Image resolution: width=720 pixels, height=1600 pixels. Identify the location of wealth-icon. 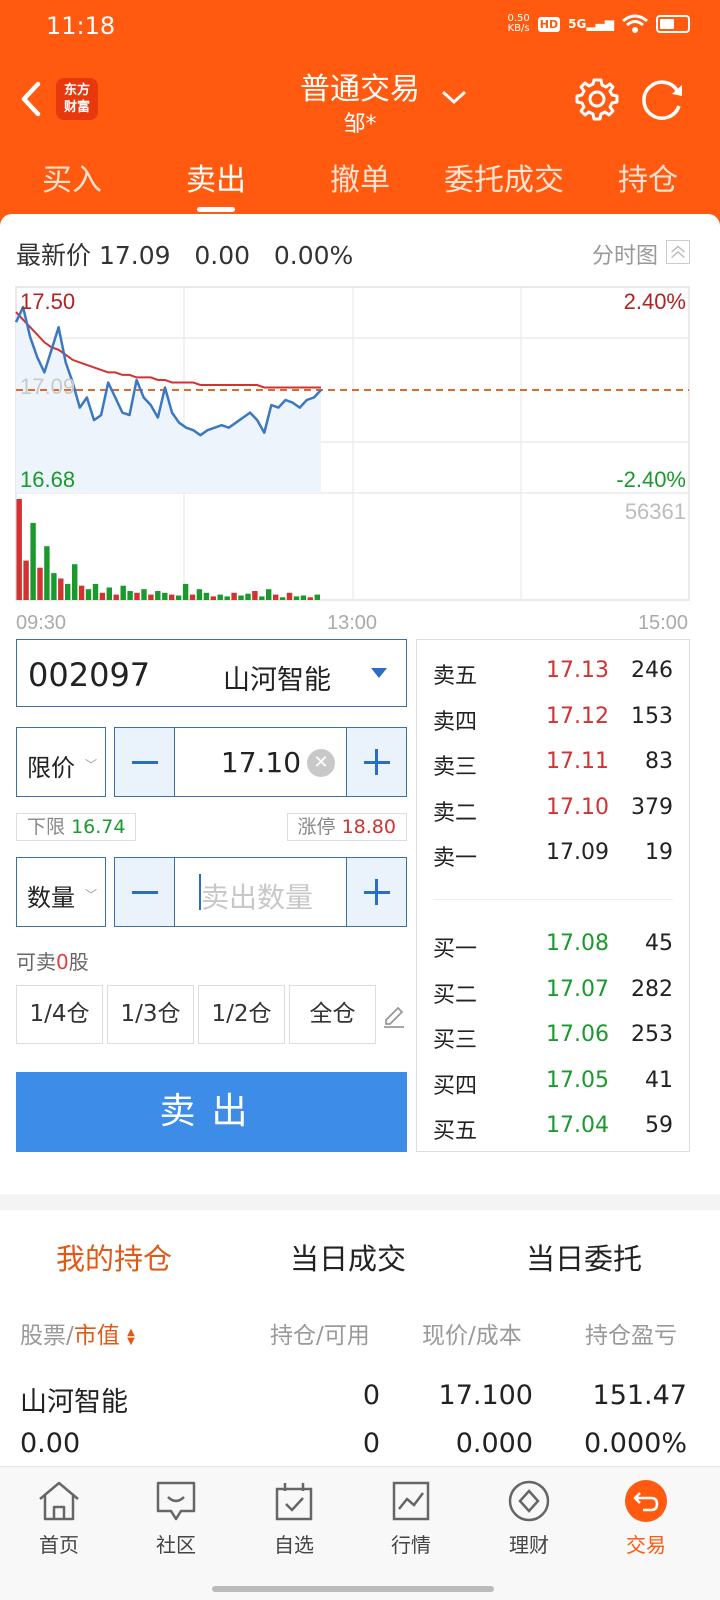
(529, 1501).